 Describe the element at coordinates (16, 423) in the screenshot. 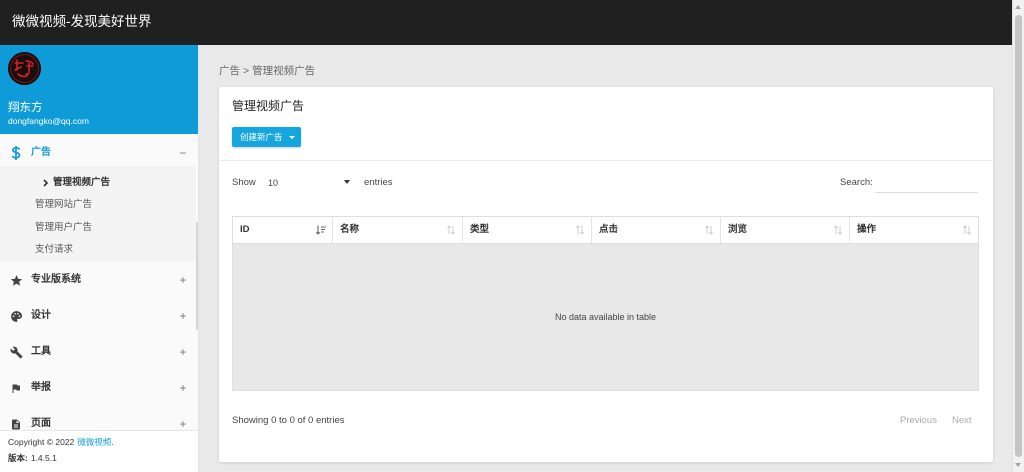

I see `file-icon` at that location.